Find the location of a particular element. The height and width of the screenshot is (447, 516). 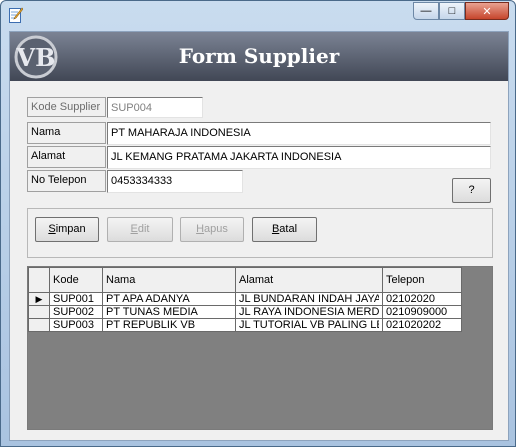

help-button: ? is located at coordinates (471, 190).